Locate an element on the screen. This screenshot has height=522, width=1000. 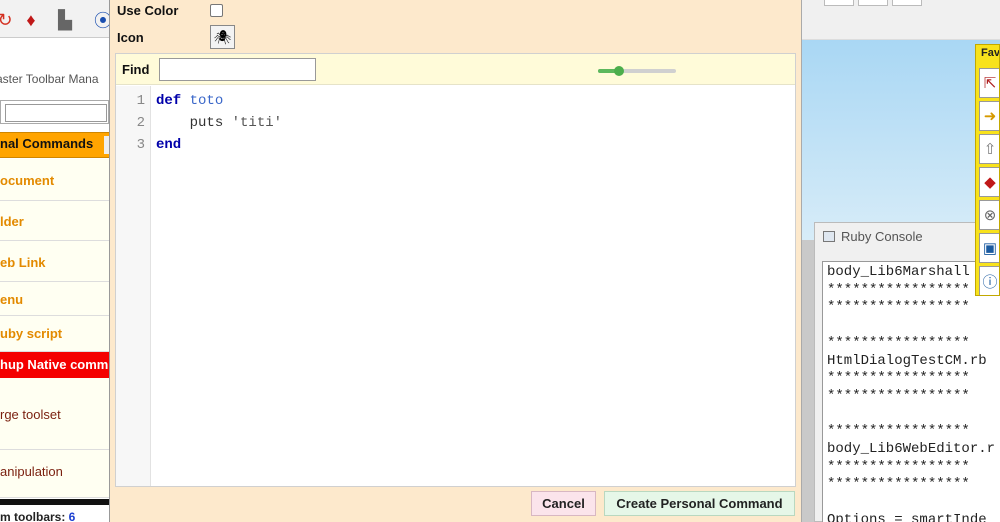
console-line: HtmlDialogTestCM.rb is located at coordinates (907, 360).